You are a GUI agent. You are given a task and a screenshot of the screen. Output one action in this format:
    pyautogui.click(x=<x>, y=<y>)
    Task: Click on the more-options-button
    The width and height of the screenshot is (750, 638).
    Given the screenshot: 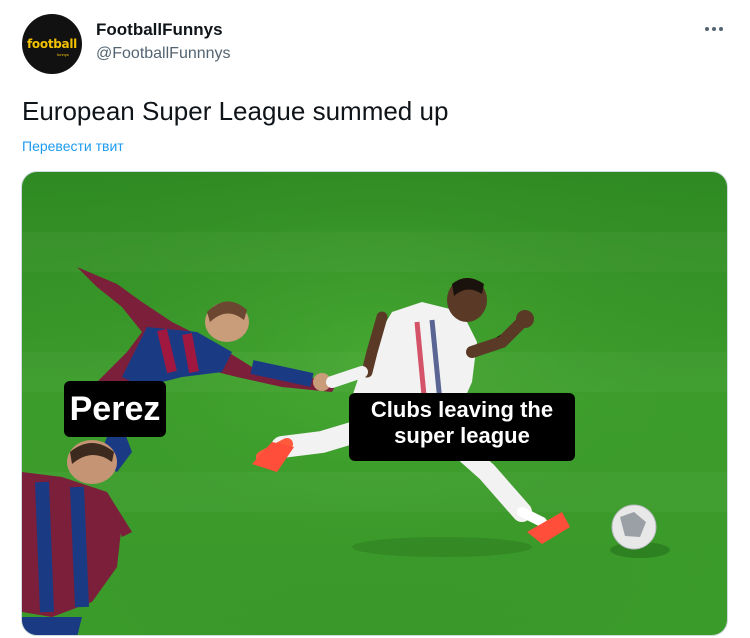 What is the action you would take?
    pyautogui.click(x=714, y=29)
    